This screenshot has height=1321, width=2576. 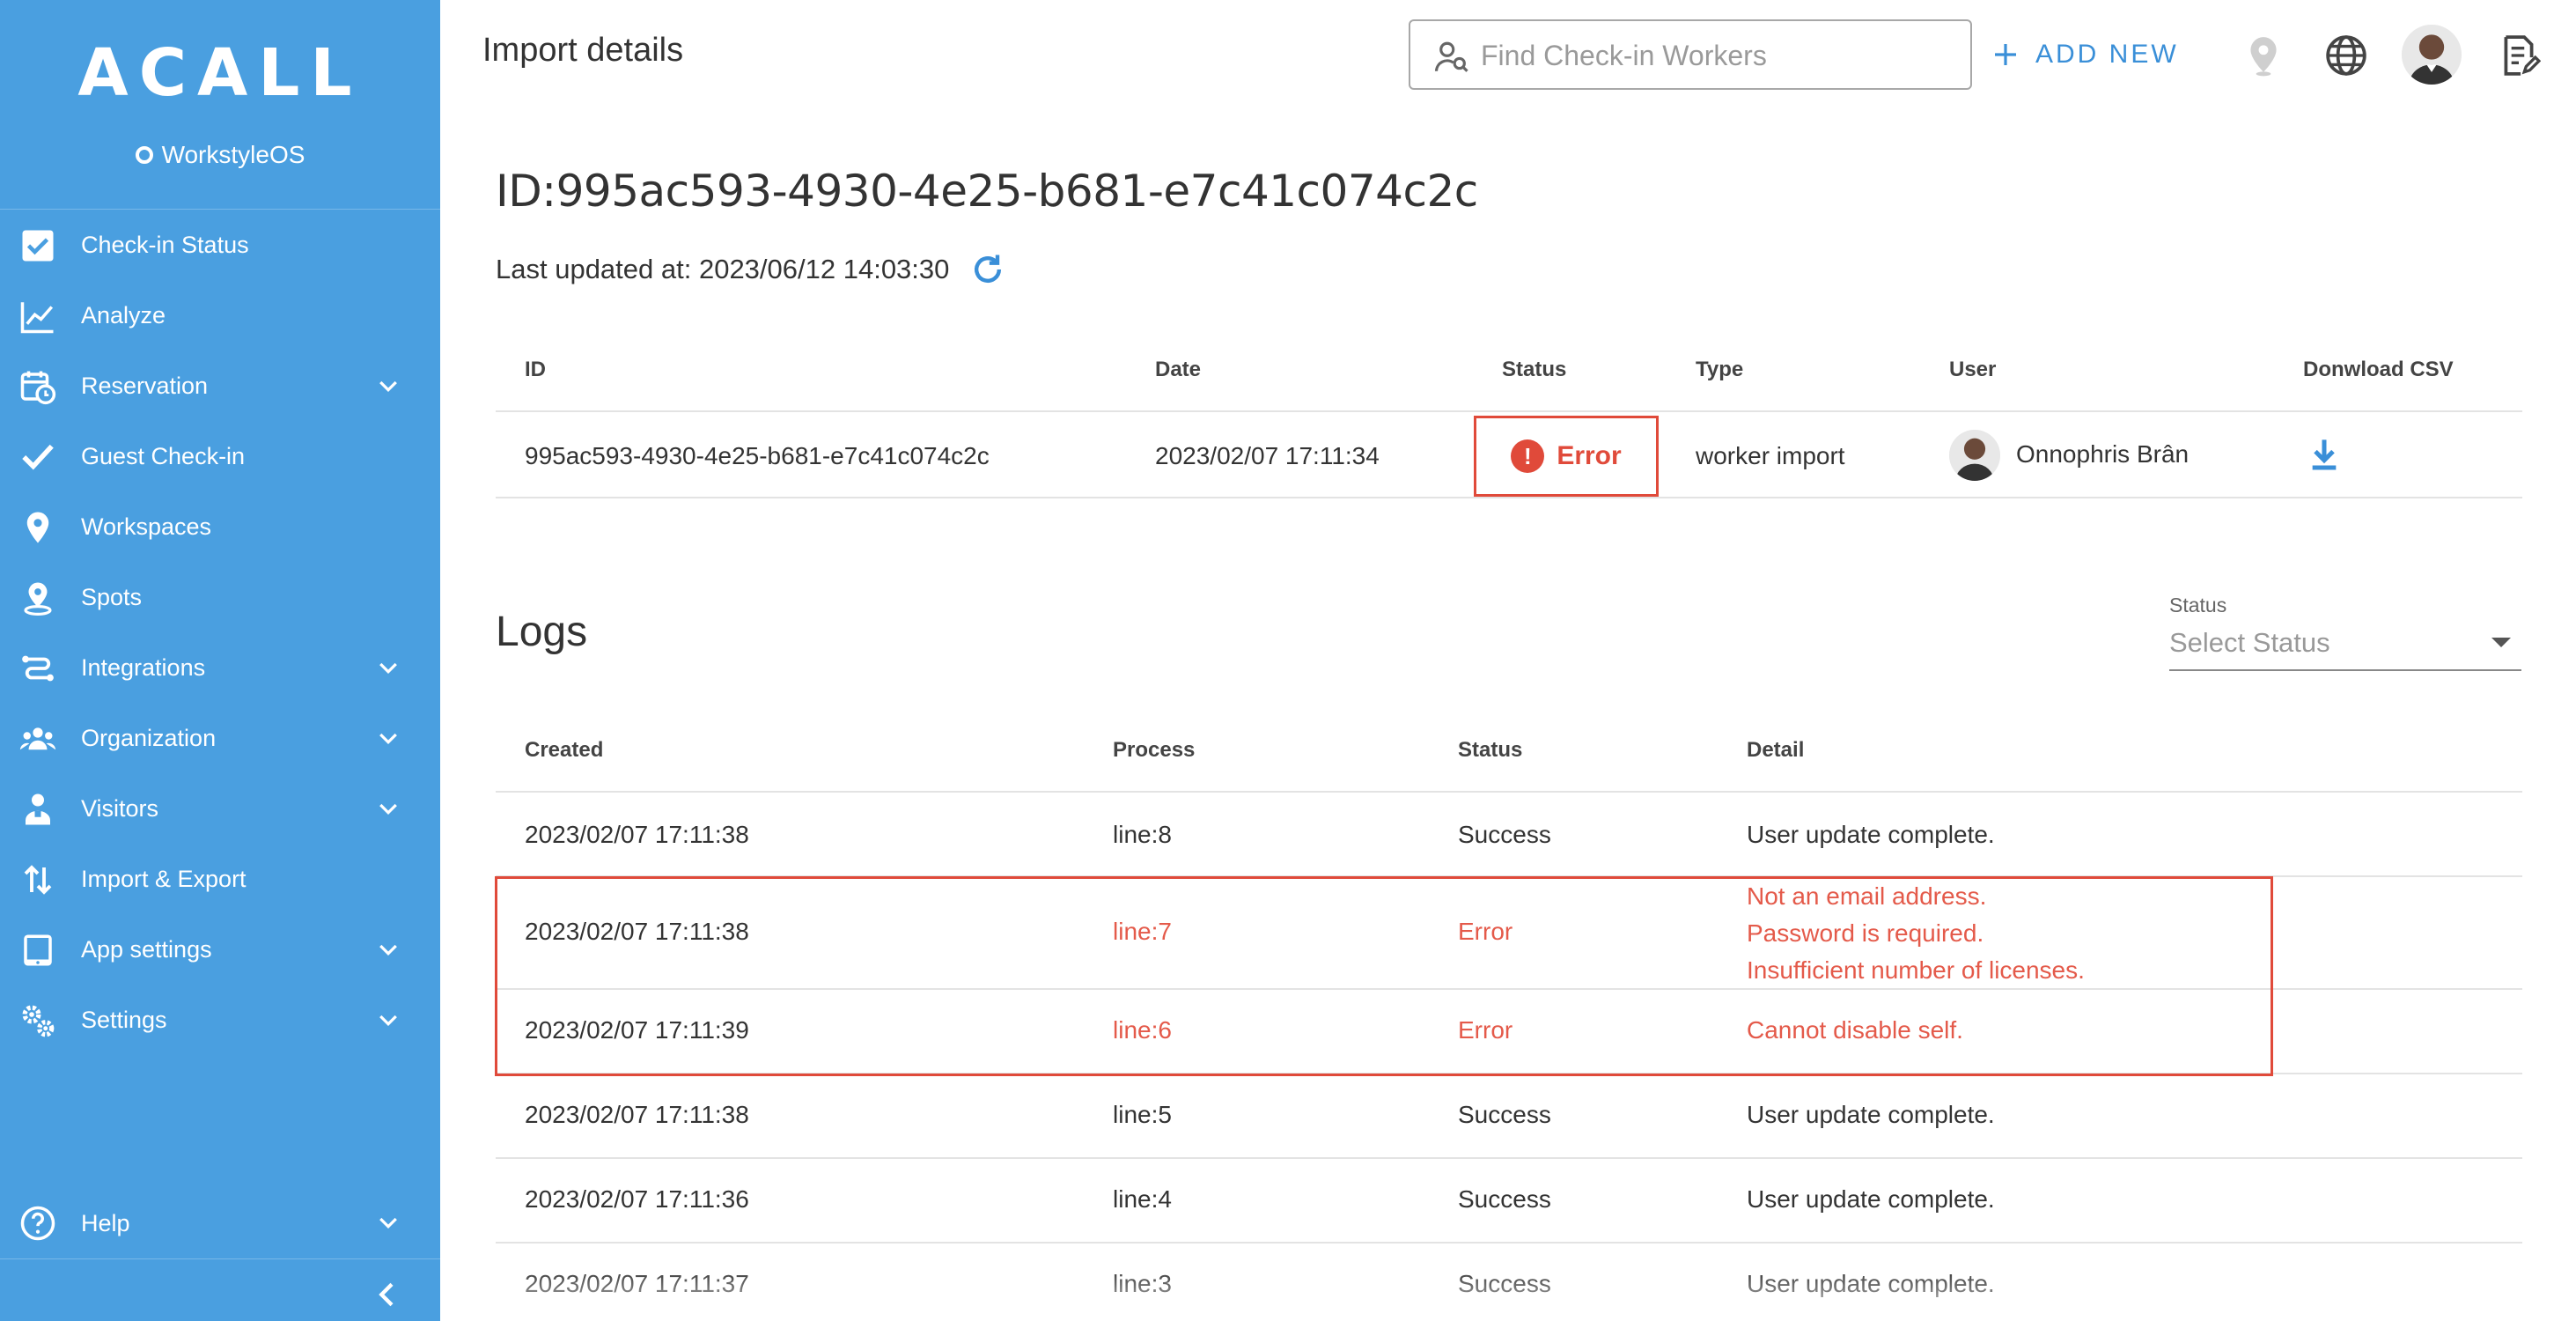 What do you see at coordinates (1855, 1030) in the screenshot?
I see `log-detail-cell: Cannot disable self.` at bounding box center [1855, 1030].